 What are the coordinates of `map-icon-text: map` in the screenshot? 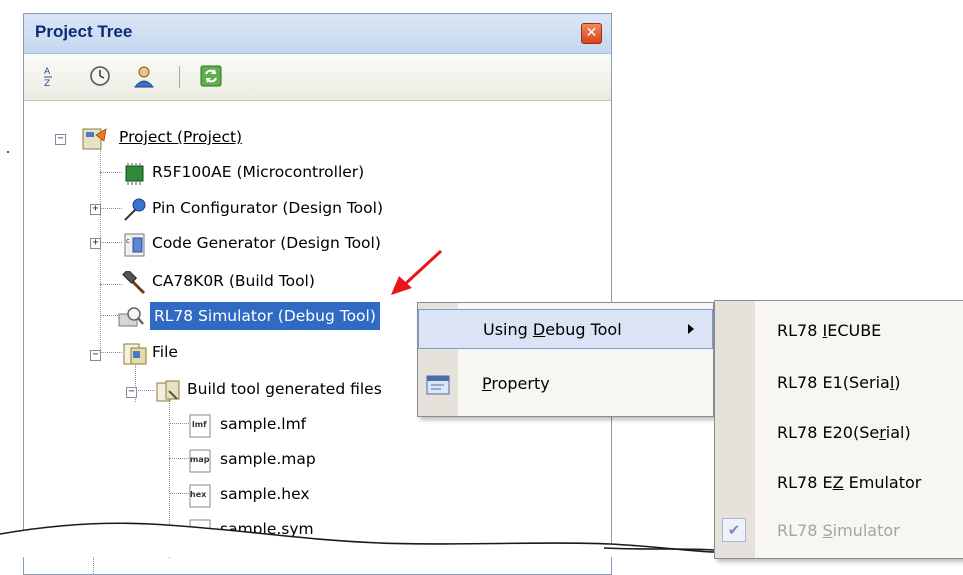 It's located at (200, 459).